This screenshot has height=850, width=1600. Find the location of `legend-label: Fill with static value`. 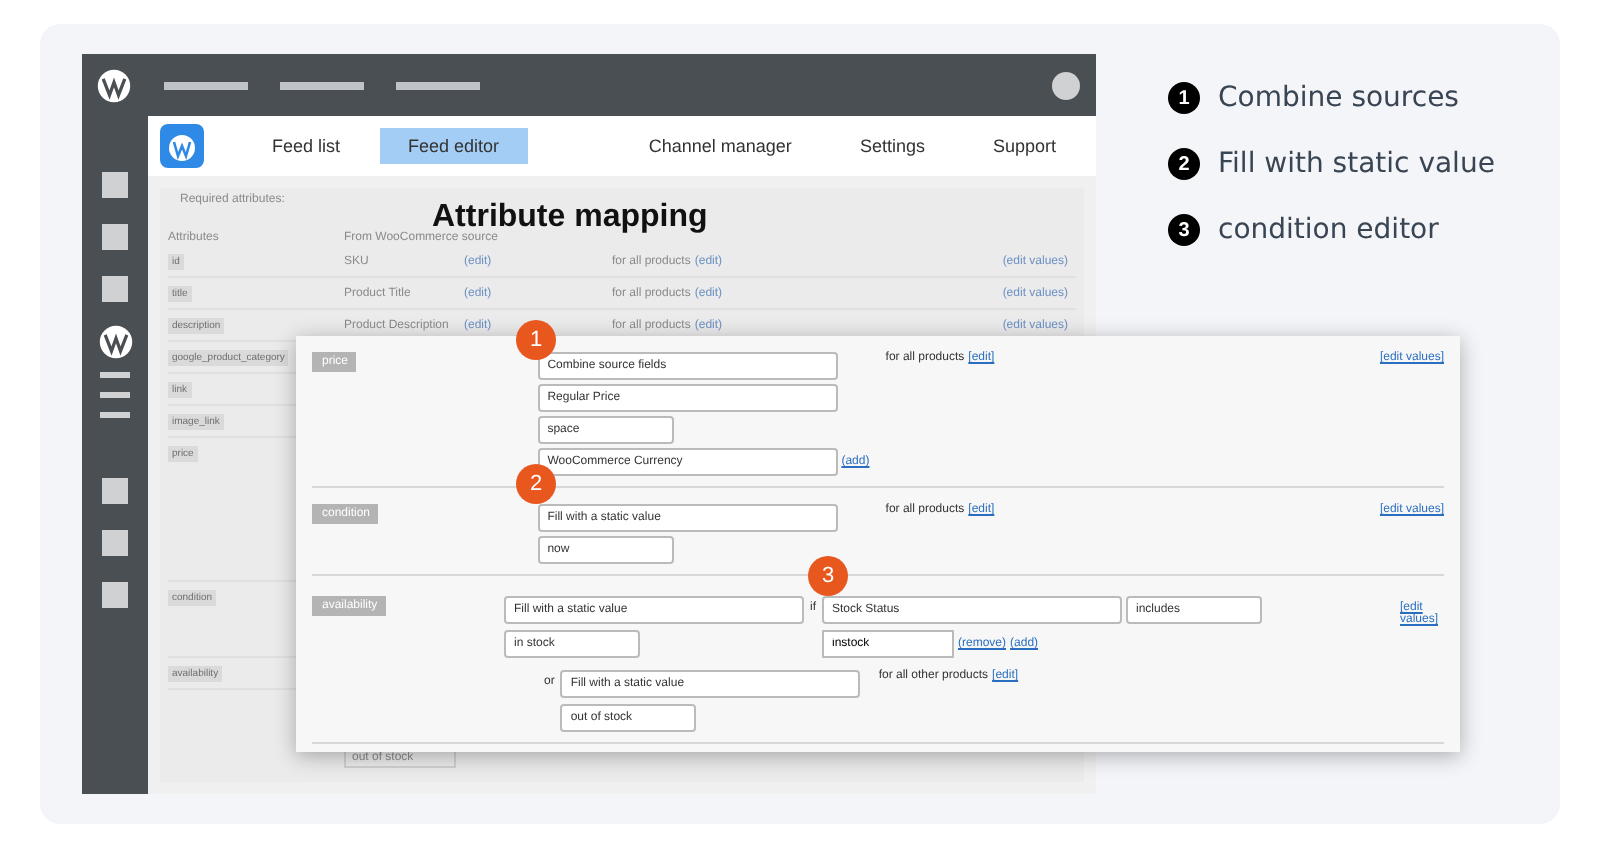

legend-label: Fill with static value is located at coordinates (1356, 164).